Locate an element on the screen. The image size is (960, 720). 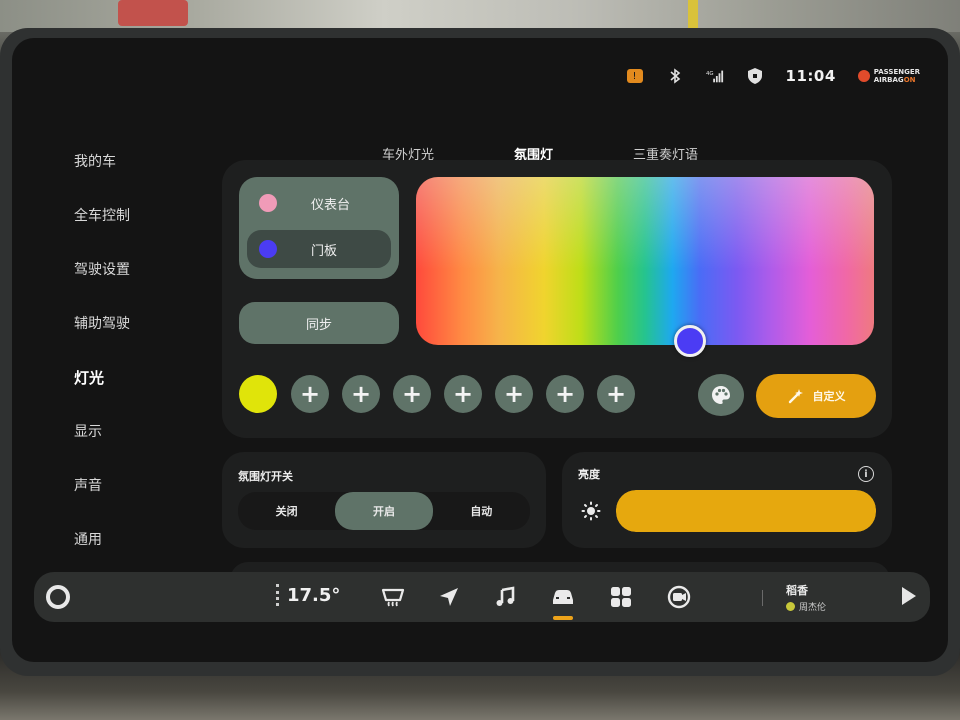
car-icon is located at coordinates (563, 602).